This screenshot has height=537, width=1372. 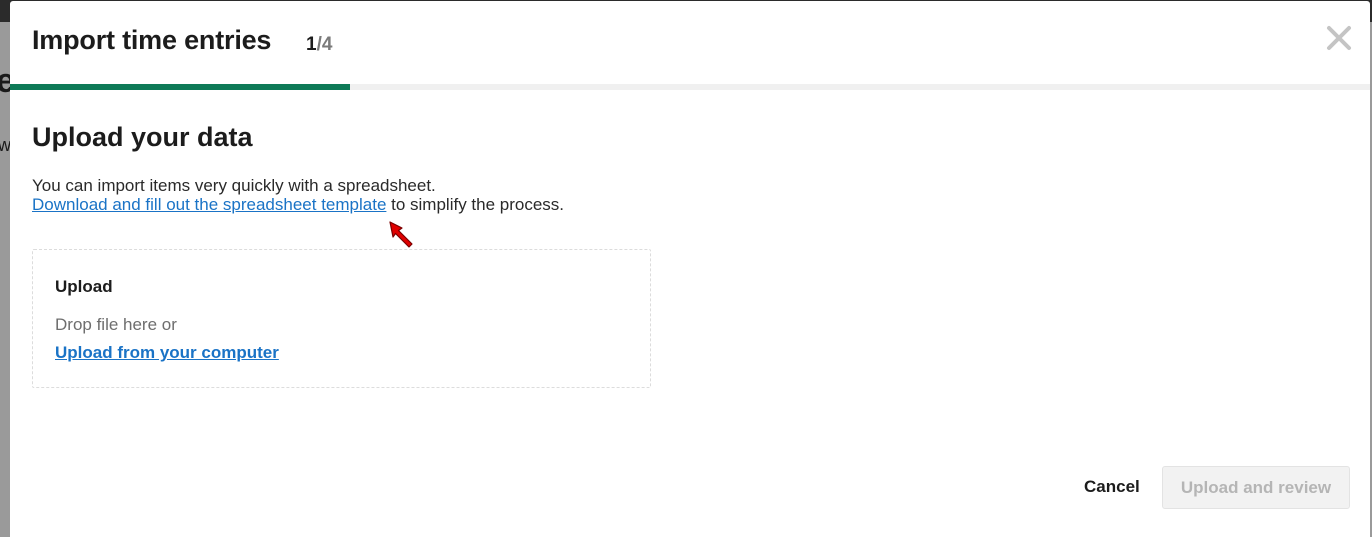 What do you see at coordinates (180, 87) in the screenshot?
I see `step-progress-fill` at bounding box center [180, 87].